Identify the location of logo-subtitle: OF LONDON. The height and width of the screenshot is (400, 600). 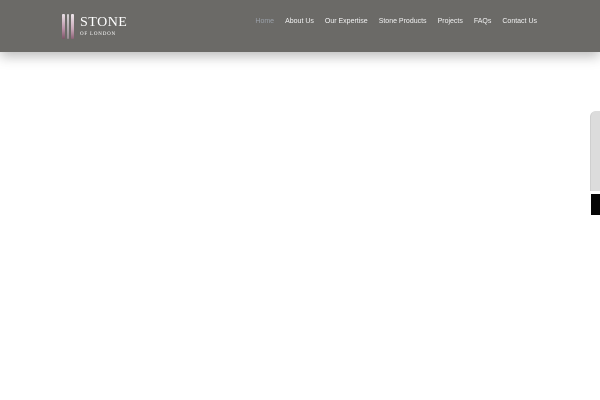
(98, 34).